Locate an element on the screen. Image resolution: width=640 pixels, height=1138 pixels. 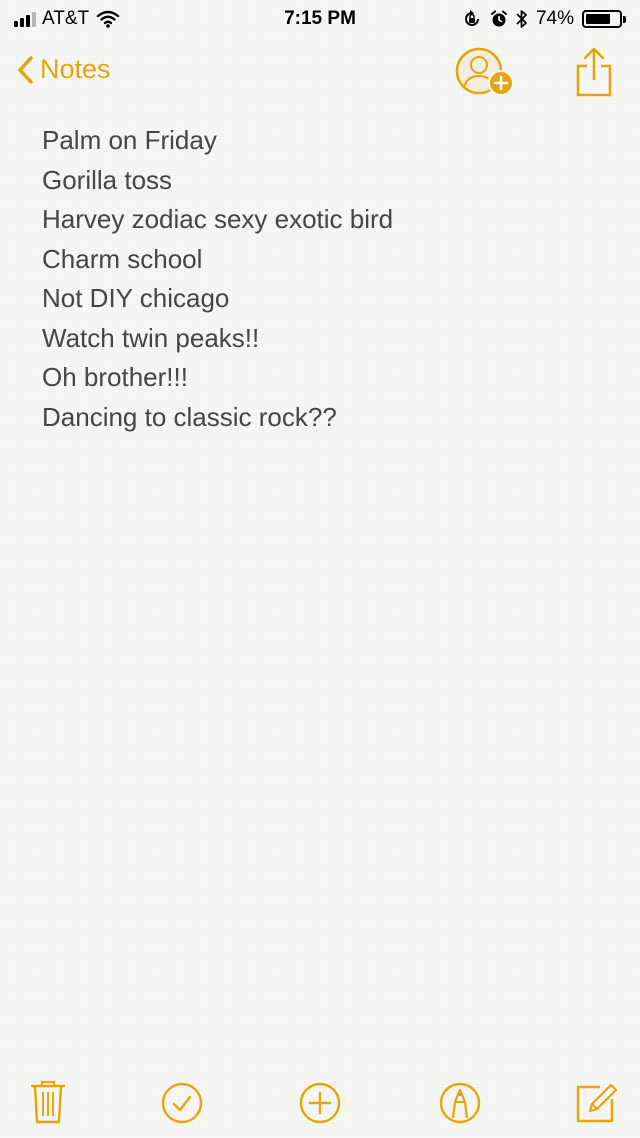
share-icon is located at coordinates (594, 72).